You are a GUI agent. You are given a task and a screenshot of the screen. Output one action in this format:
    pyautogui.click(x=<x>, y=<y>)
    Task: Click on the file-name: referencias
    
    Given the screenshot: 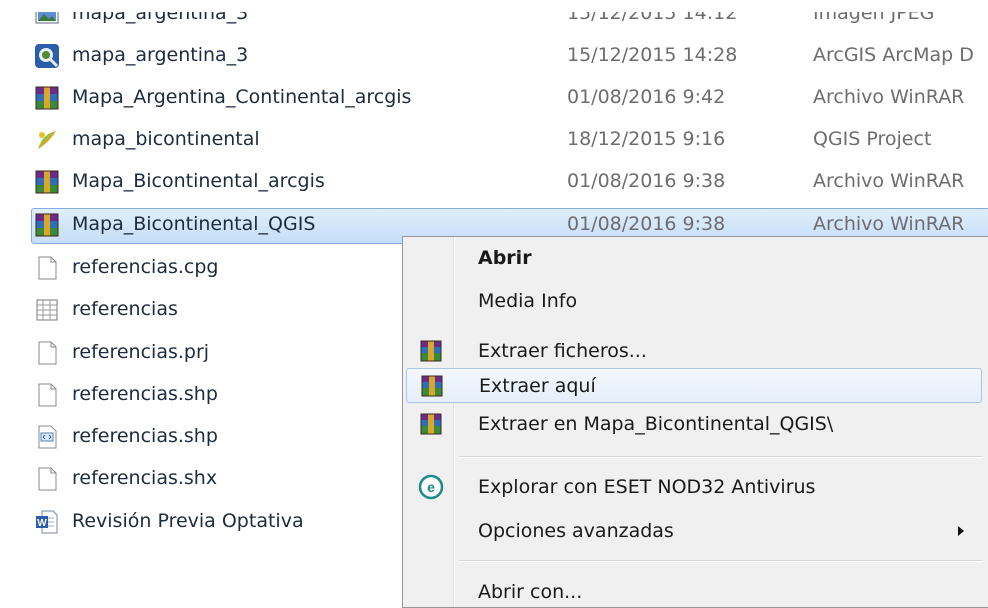 What is the action you would take?
    pyautogui.click(x=125, y=309)
    